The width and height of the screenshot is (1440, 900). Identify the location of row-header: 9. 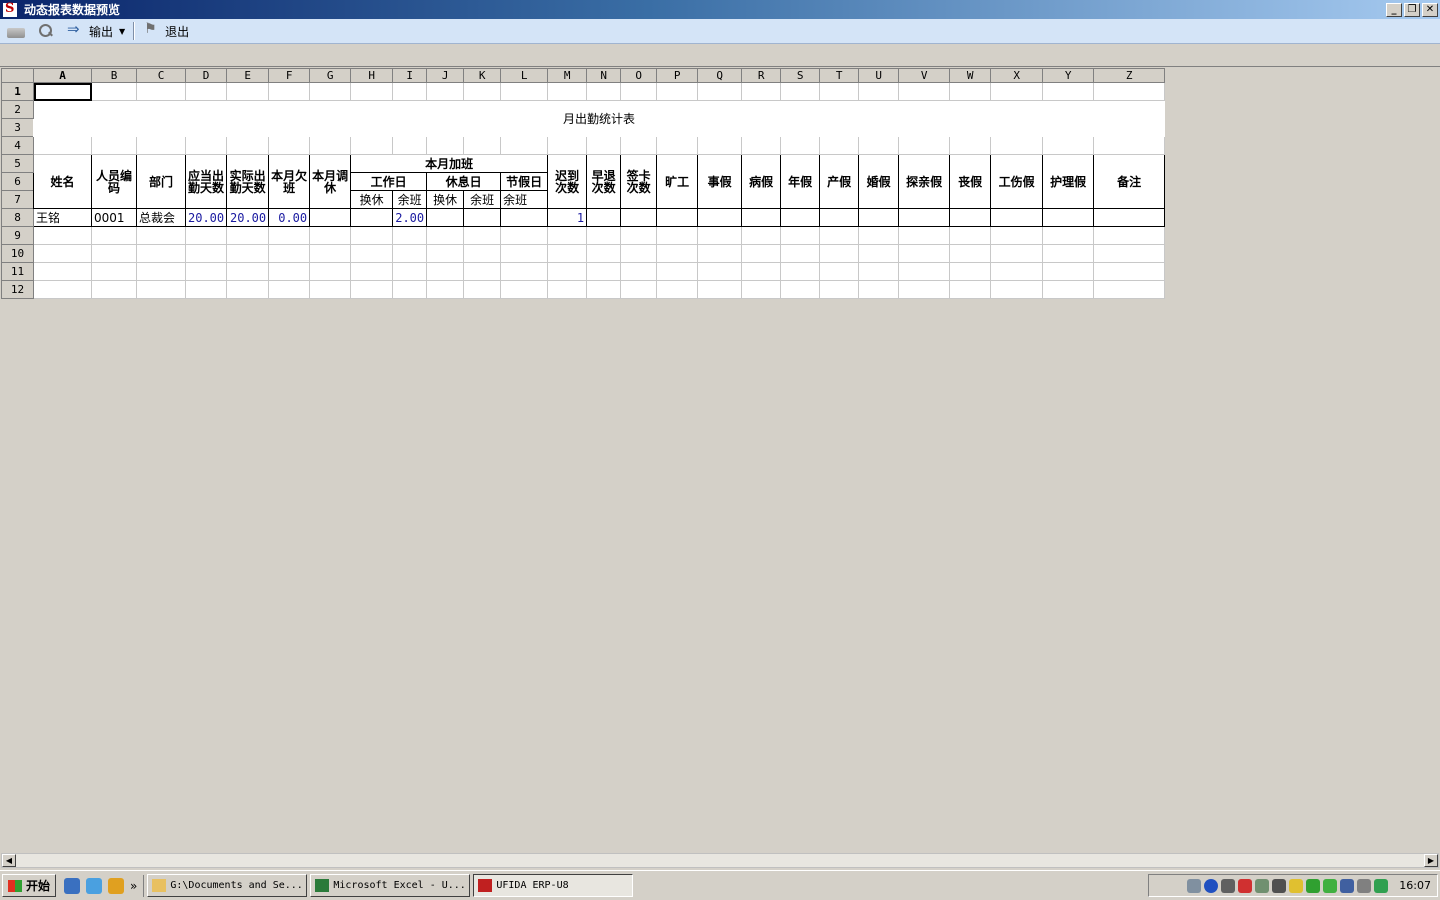
(17, 235).